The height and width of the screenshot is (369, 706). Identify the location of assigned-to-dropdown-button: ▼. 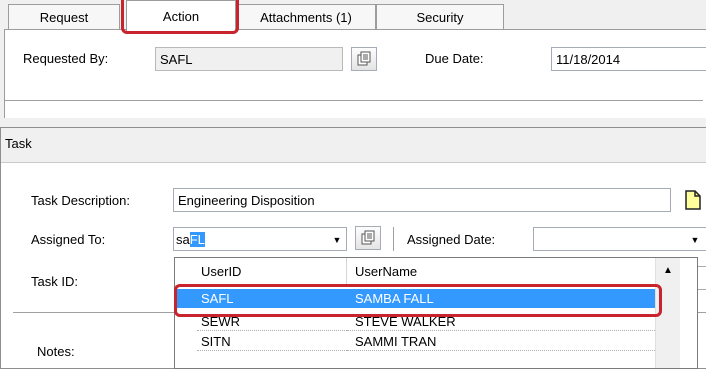
(337, 240).